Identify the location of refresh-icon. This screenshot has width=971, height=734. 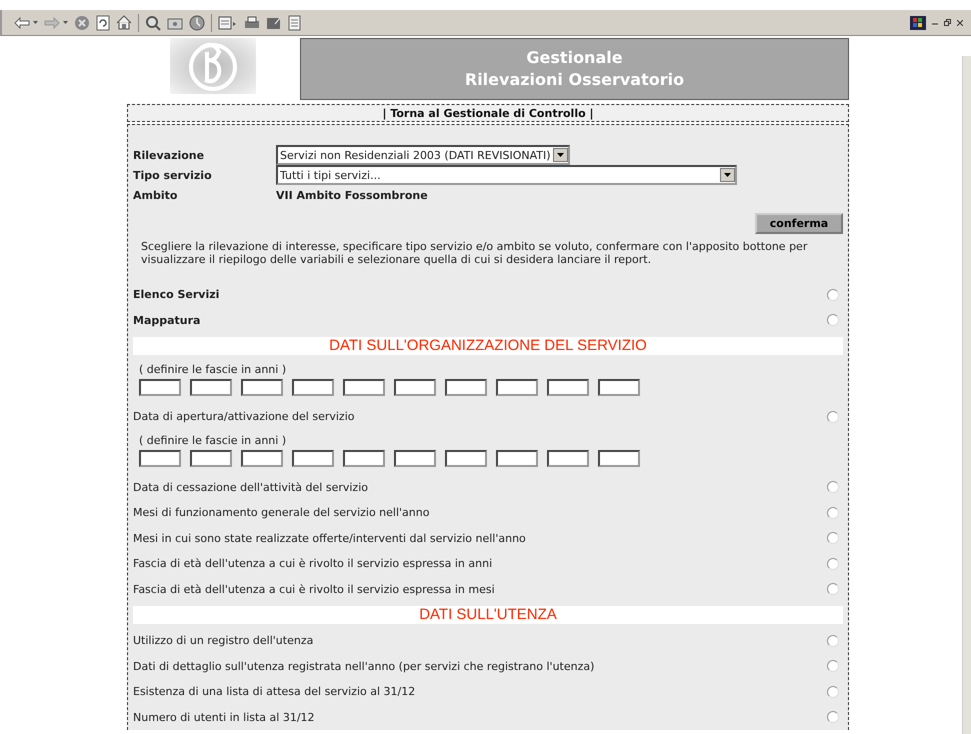
(103, 22).